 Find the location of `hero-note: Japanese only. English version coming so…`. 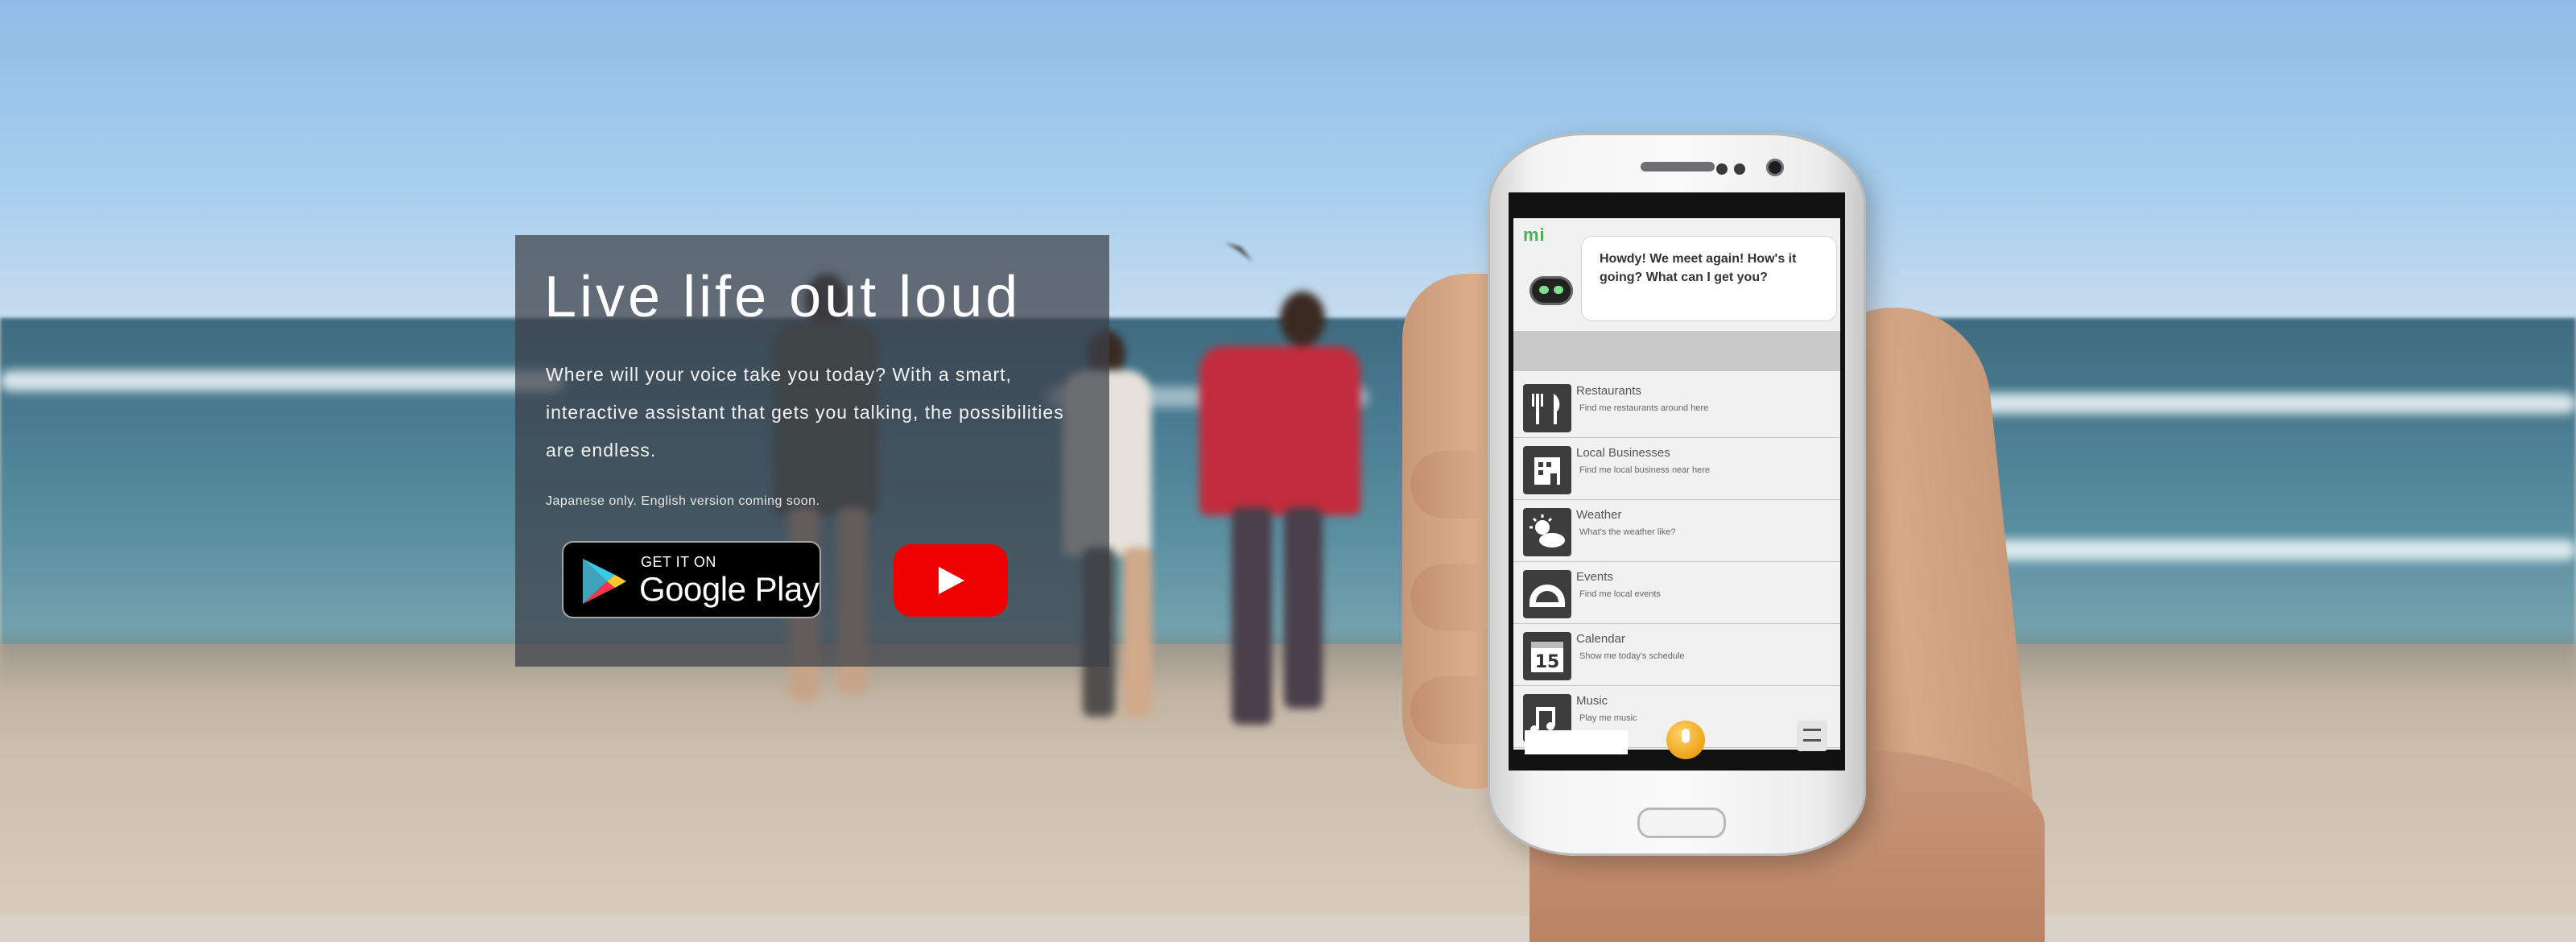

hero-note: Japanese only. English version coming so… is located at coordinates (683, 501).